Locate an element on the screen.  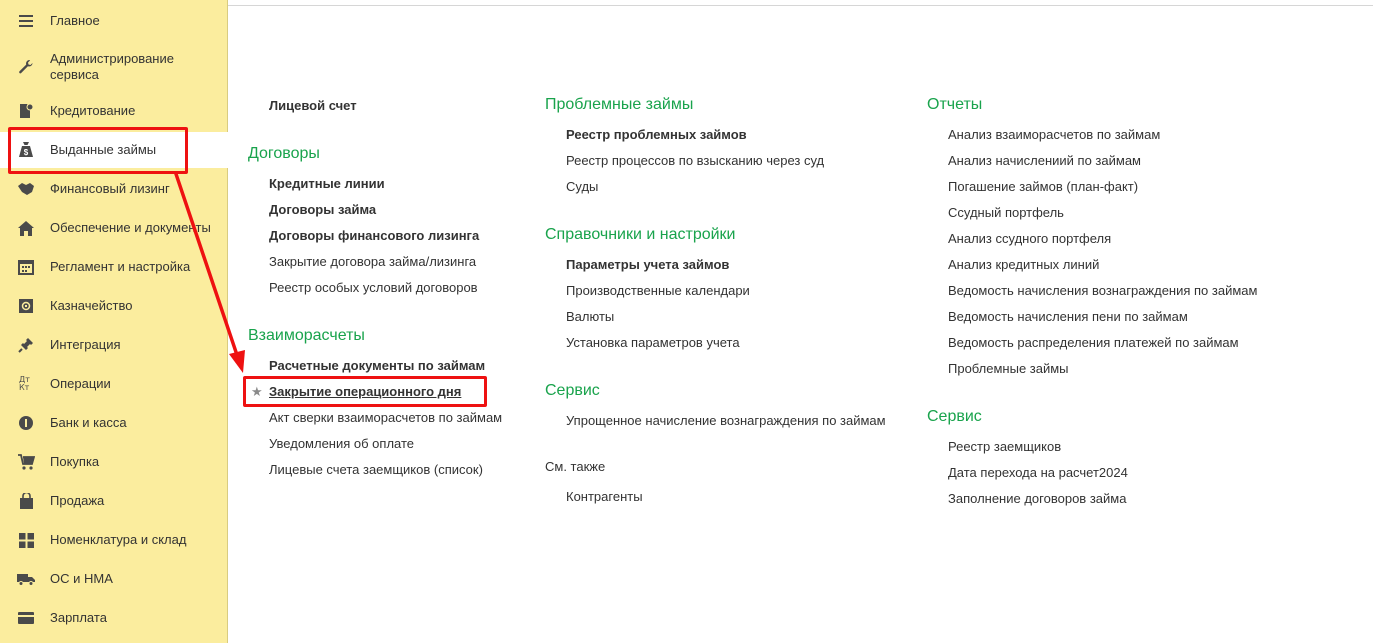
truck-icon is located at coordinates (26, 579).